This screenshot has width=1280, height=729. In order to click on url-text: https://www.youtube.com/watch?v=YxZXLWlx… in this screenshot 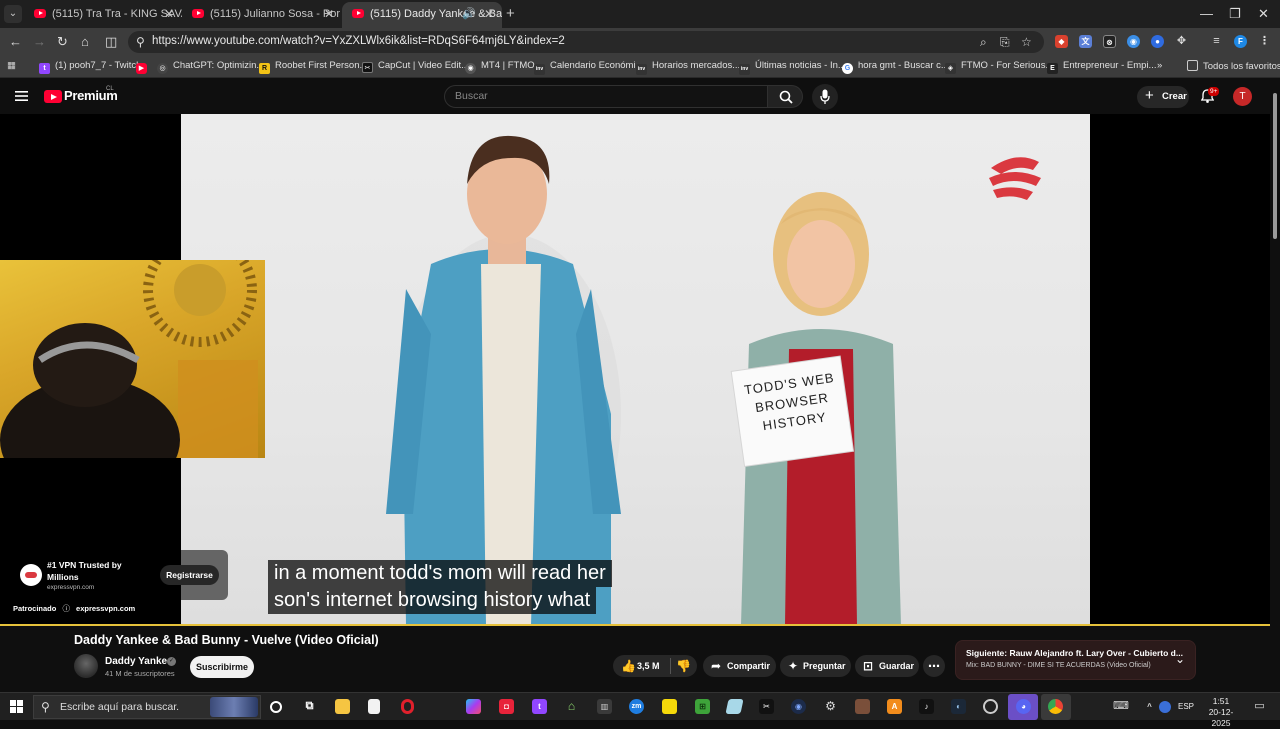, I will do `click(358, 41)`.